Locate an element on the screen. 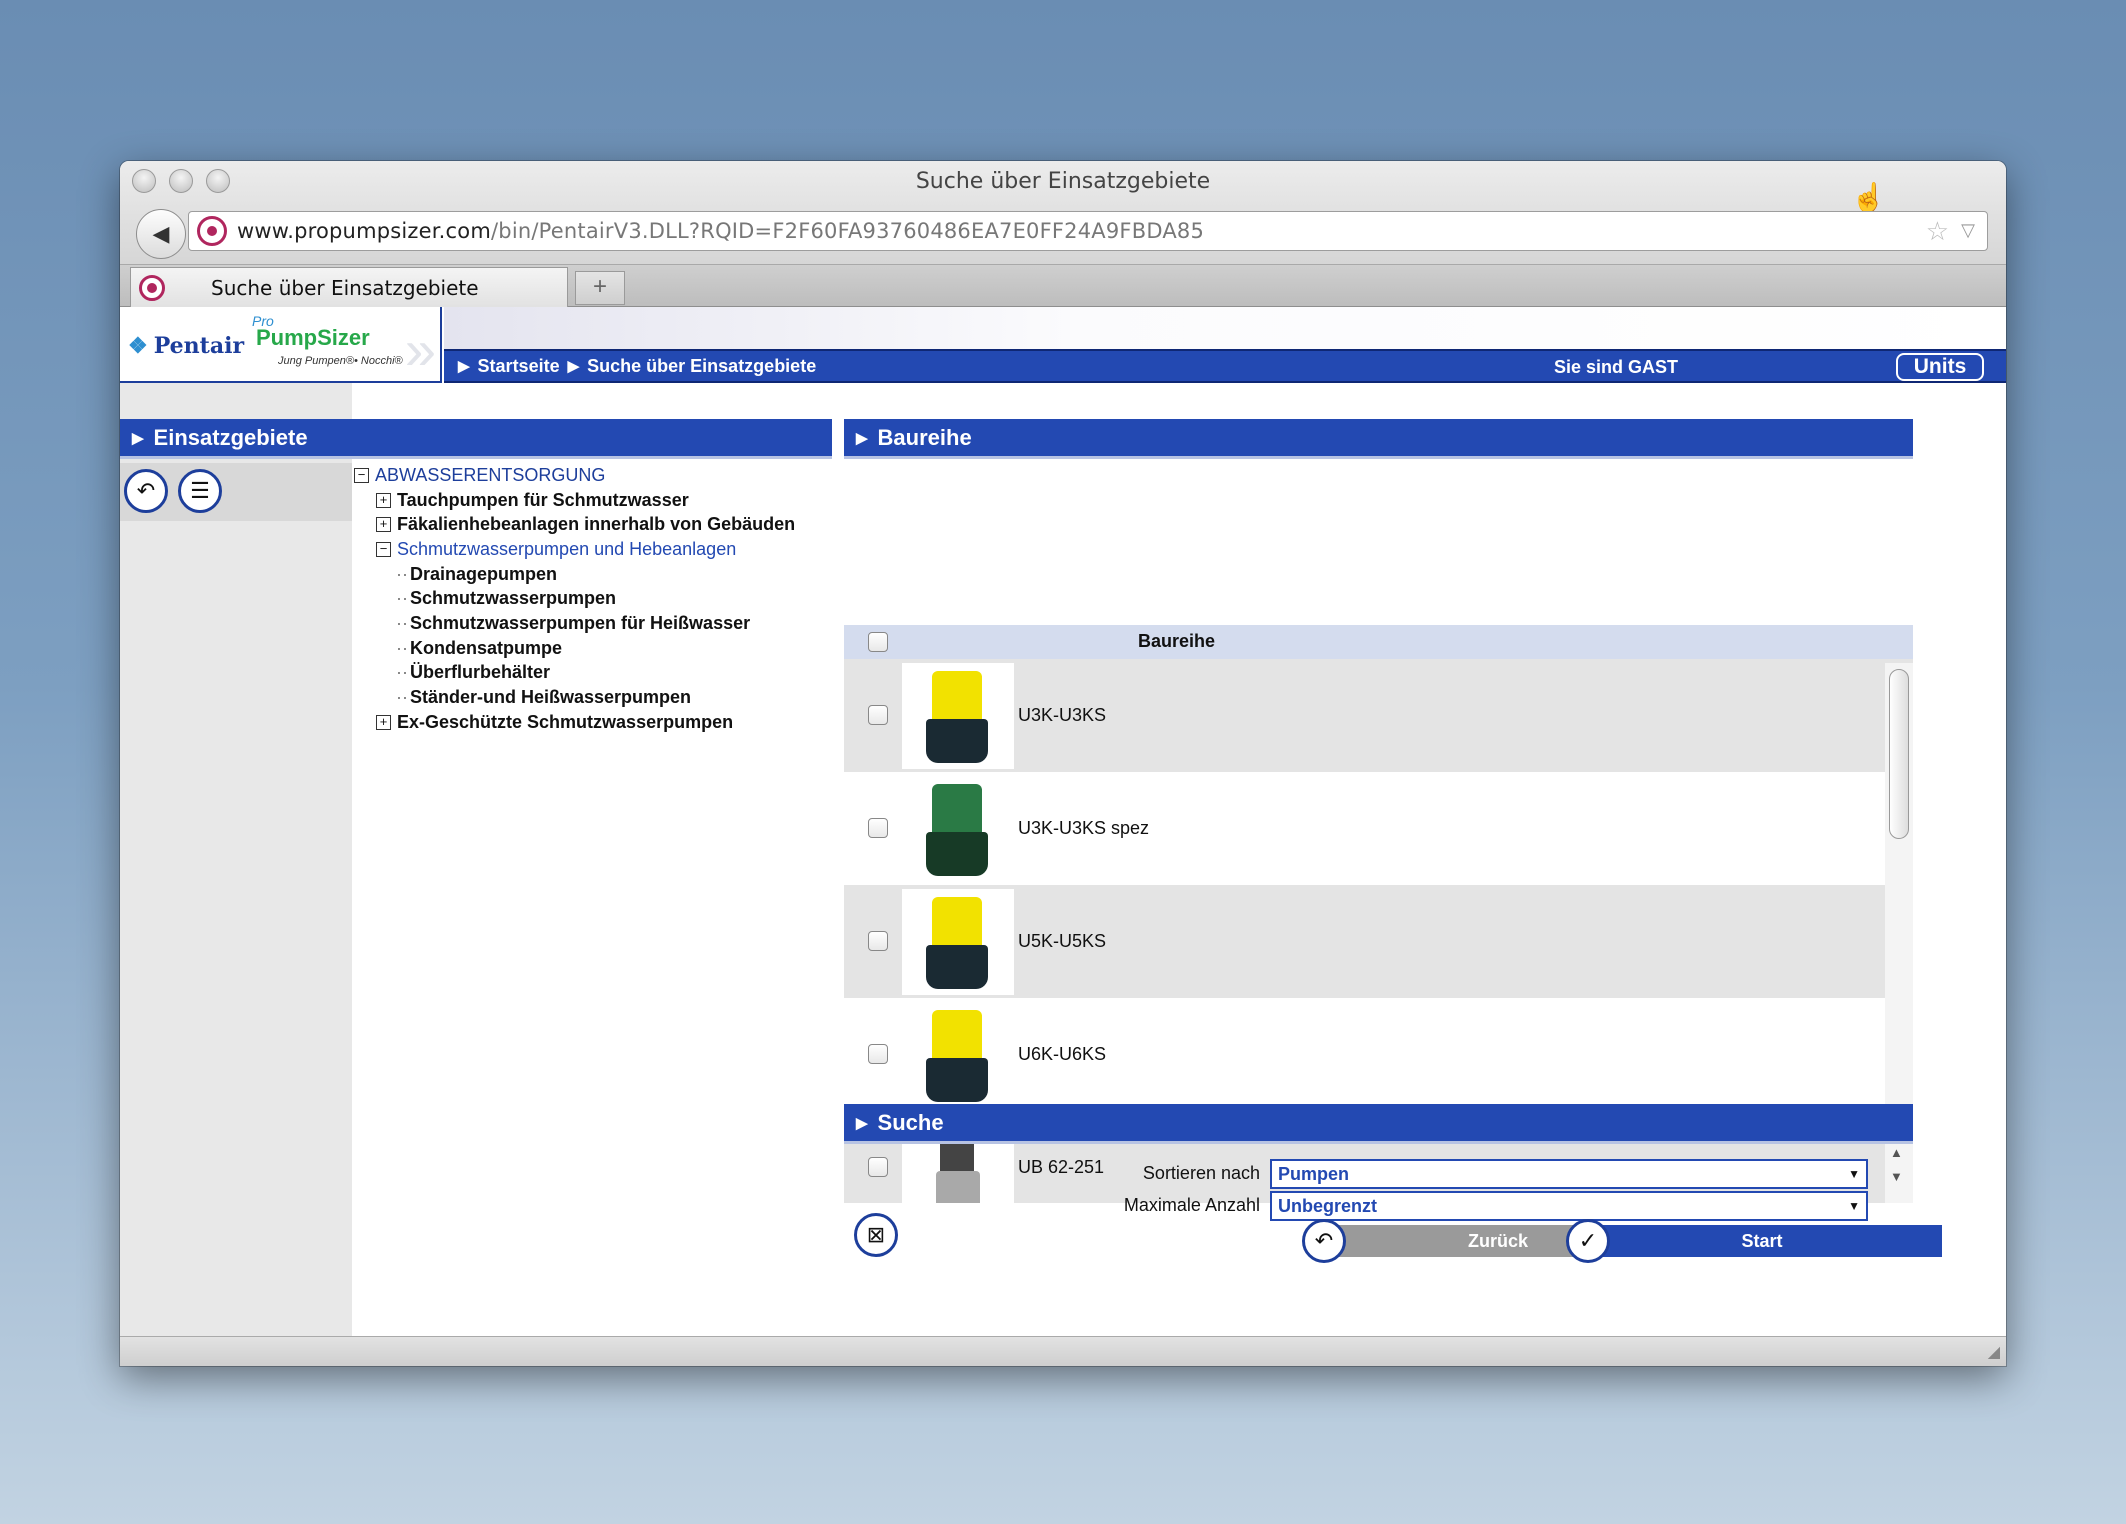 The image size is (2126, 1524). series-name: U3K-U3KS is located at coordinates (1062, 715).